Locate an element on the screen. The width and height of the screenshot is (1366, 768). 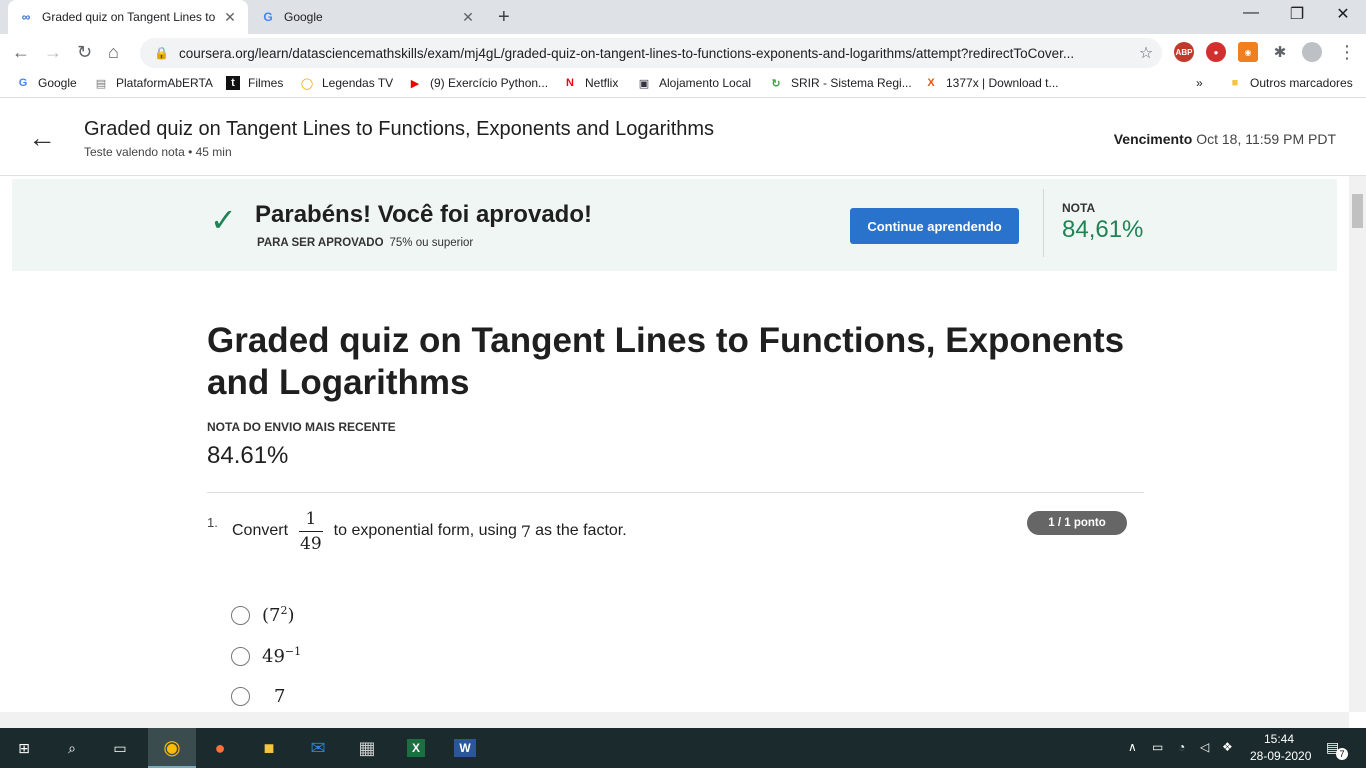
chrome-taskbar-icon: ◉ is located at coordinates (172, 748).